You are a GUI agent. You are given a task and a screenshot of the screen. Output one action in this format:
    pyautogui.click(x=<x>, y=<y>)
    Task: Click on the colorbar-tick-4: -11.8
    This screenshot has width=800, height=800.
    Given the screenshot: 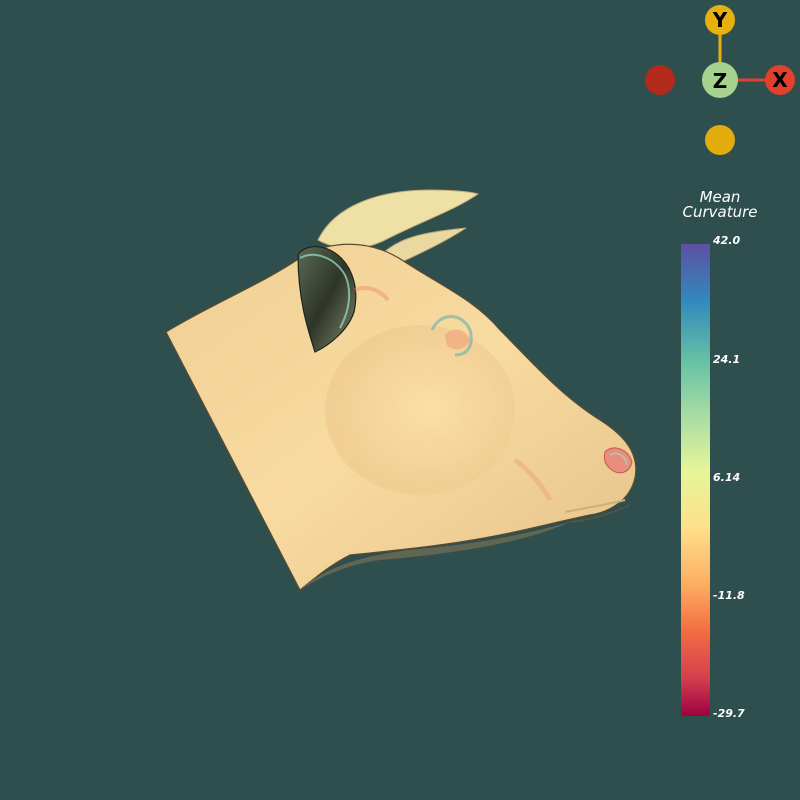 What is the action you would take?
    pyautogui.click(x=729, y=595)
    